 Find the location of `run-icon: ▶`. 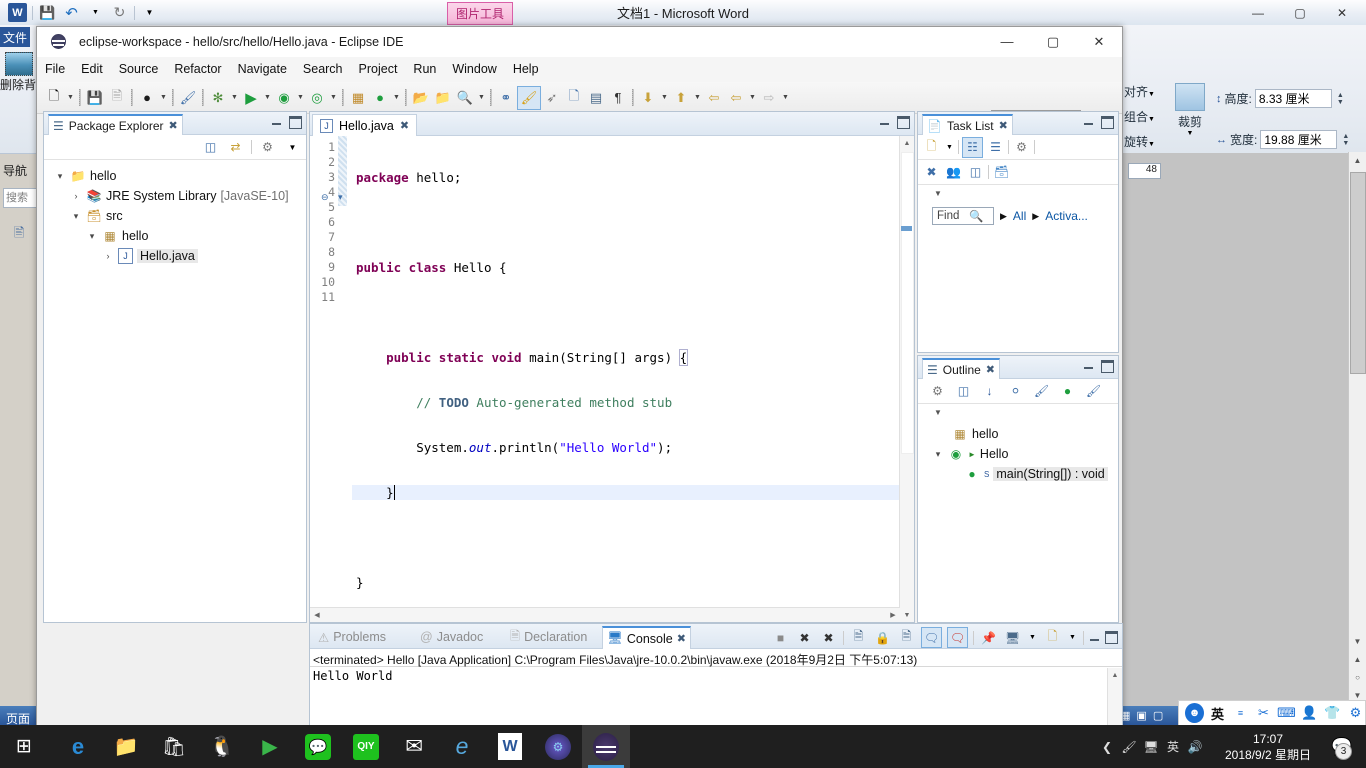

run-icon: ▶ is located at coordinates (251, 98).